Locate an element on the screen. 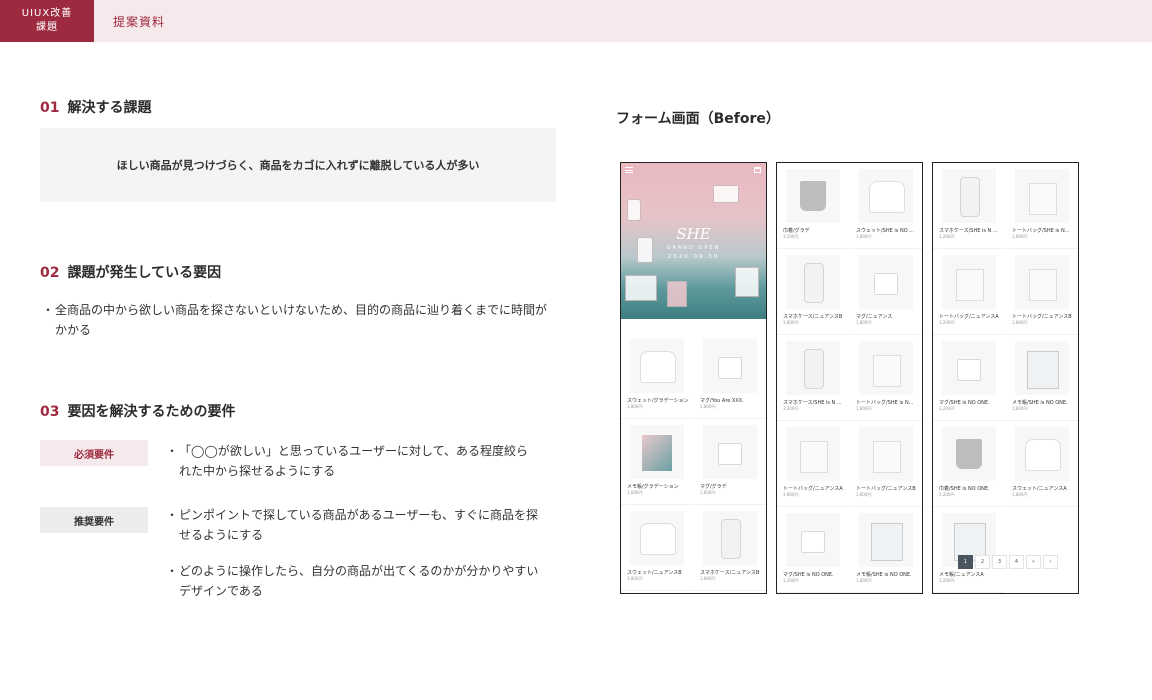  product-card: スウェット/SHE is NO ... 1,800円 is located at coordinates (886, 206).